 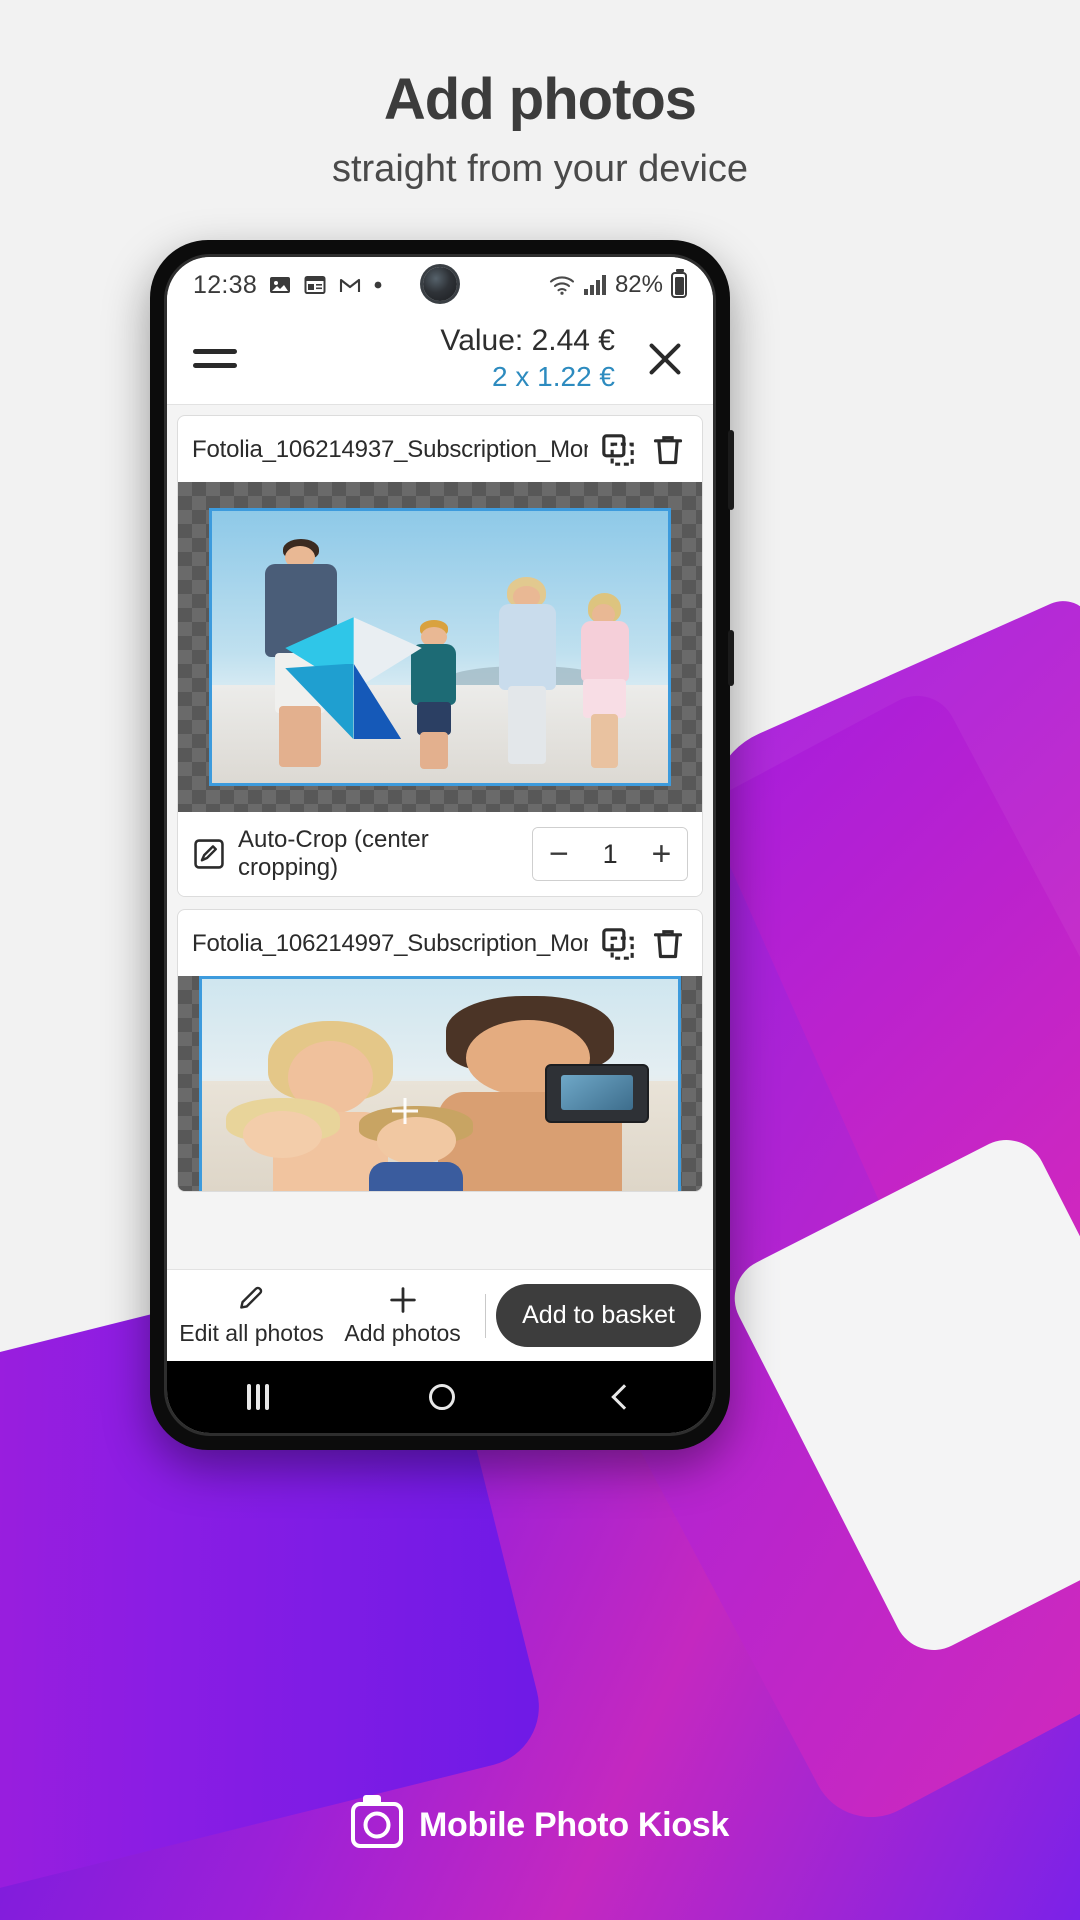 I want to click on back-icon, so click(x=624, y=1397).